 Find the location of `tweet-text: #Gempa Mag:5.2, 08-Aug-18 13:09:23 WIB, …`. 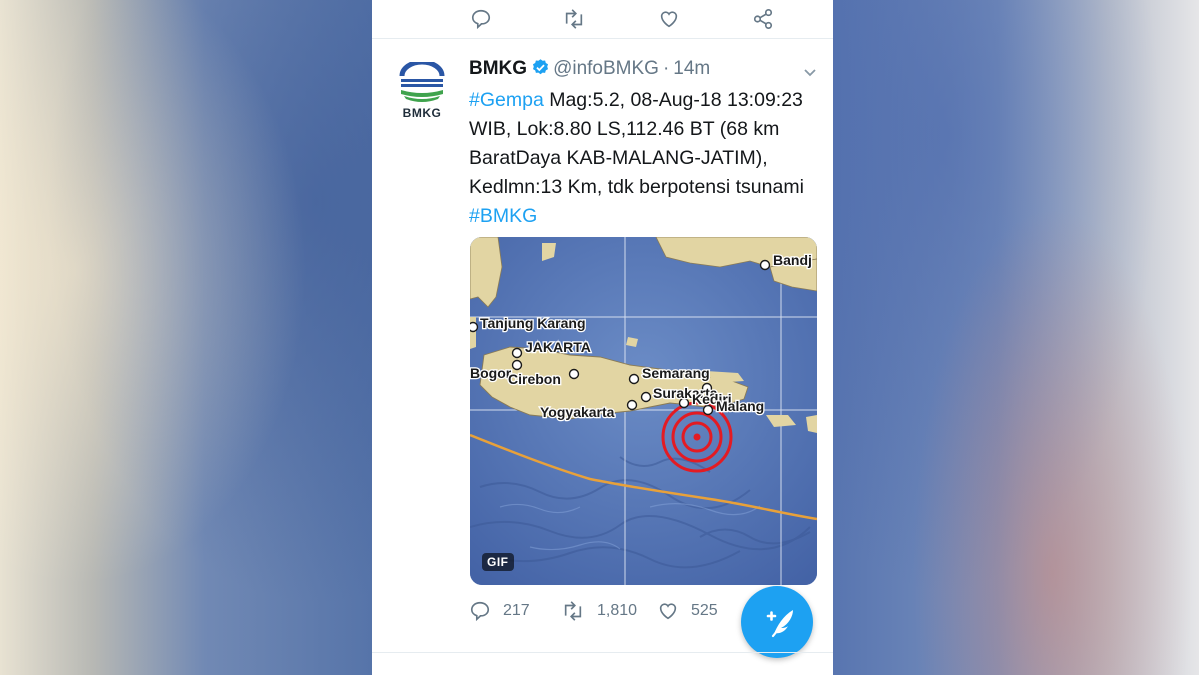

tweet-text: #Gempa Mag:5.2, 08-Aug-18 13:09:23 WIB, … is located at coordinates (639, 158).